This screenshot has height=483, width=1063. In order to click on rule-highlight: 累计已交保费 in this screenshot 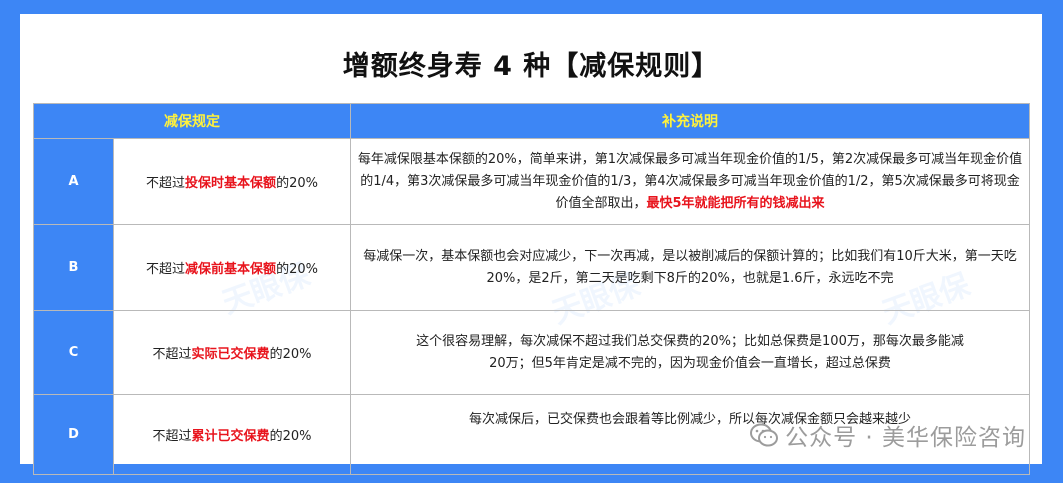, I will do `click(230, 436)`.